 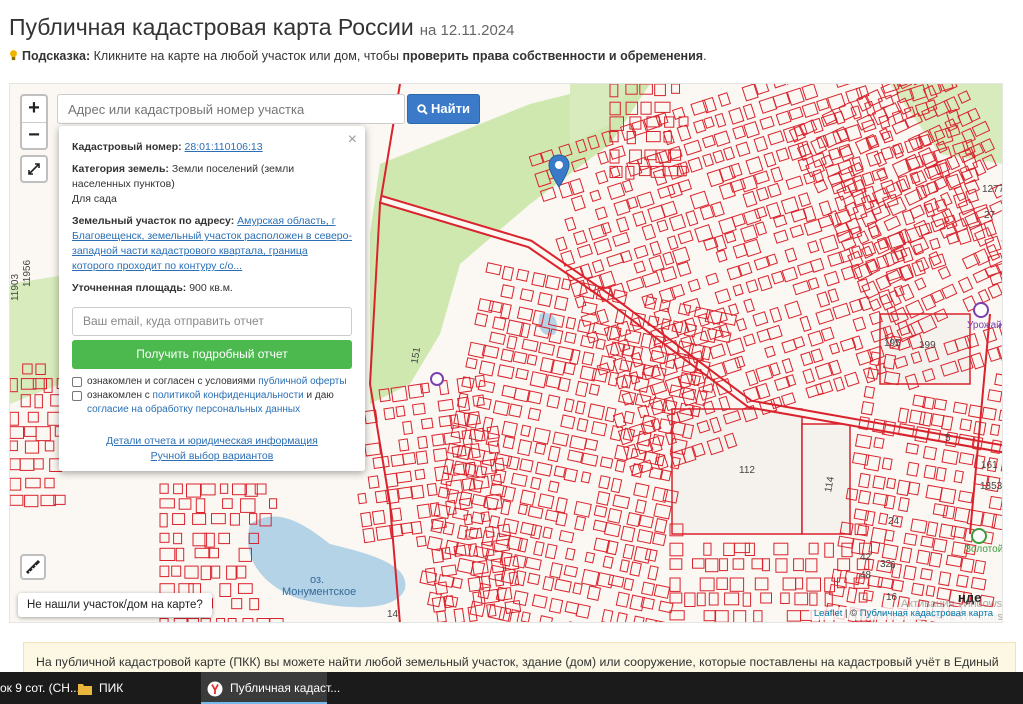 I want to click on area-row: Уточненная площадь: 900 кв.м., so click(x=212, y=288).